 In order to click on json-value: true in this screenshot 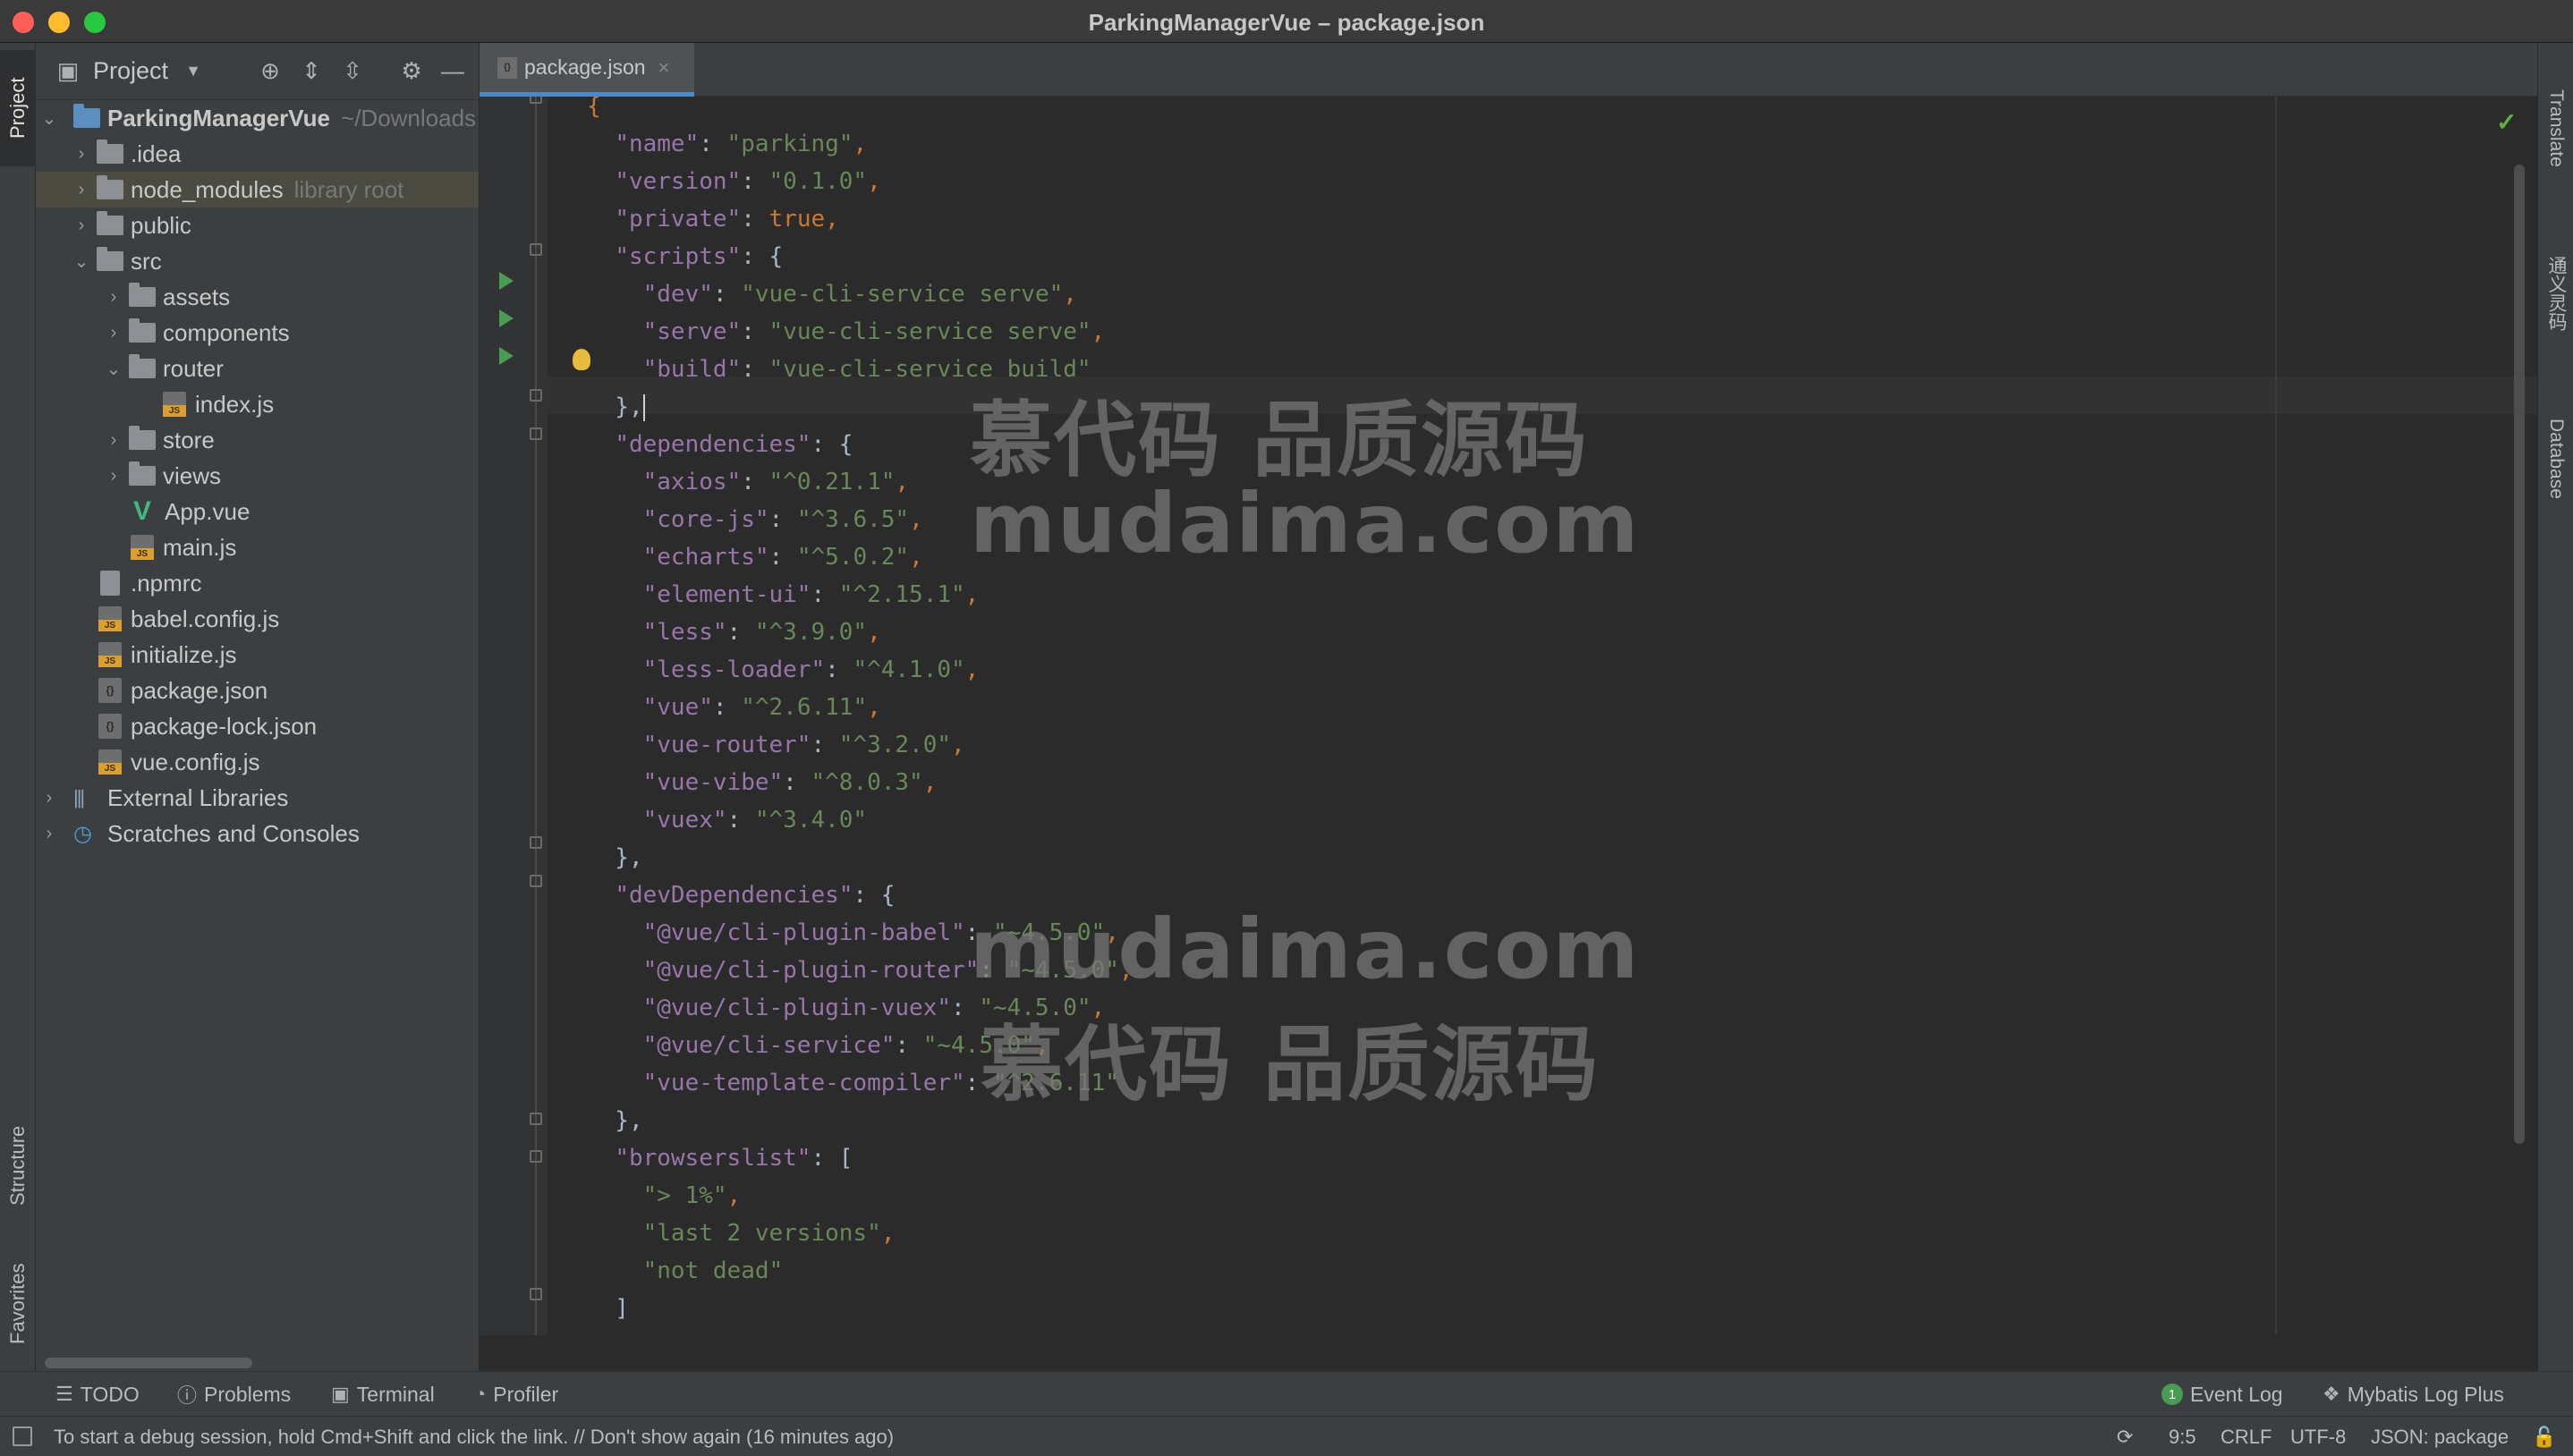, I will do `click(797, 219)`.